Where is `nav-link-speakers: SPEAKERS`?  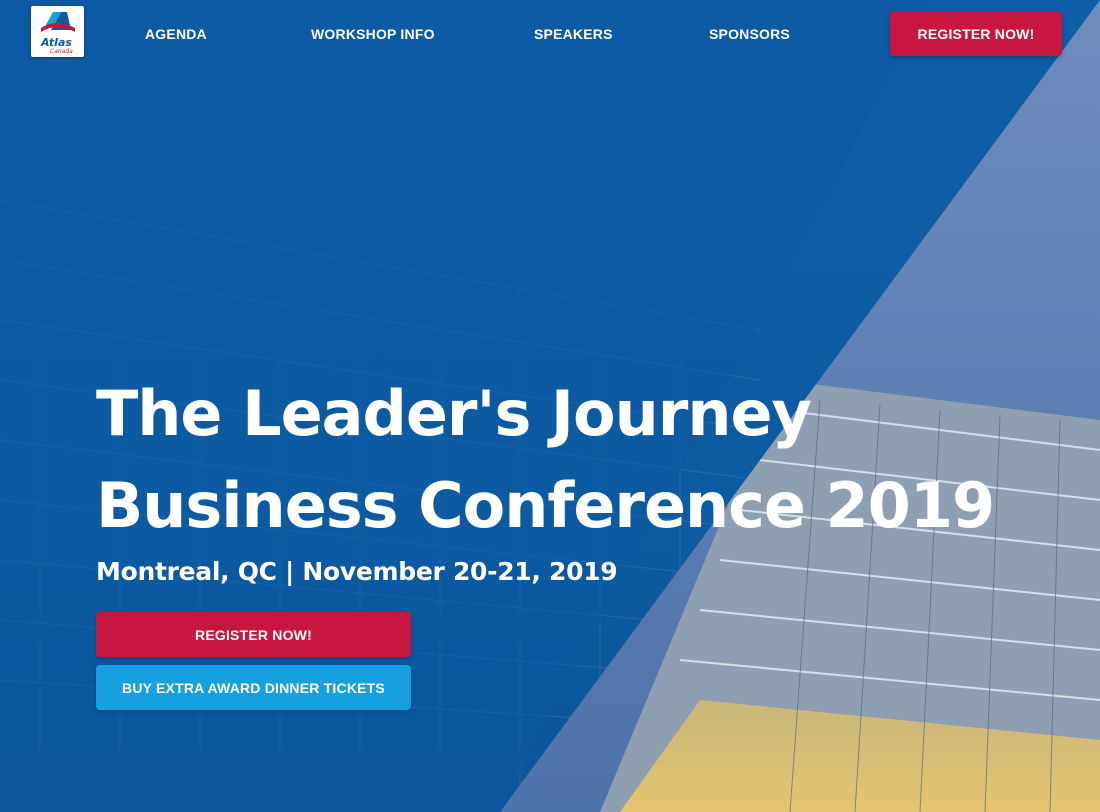 nav-link-speakers: SPEAKERS is located at coordinates (573, 34).